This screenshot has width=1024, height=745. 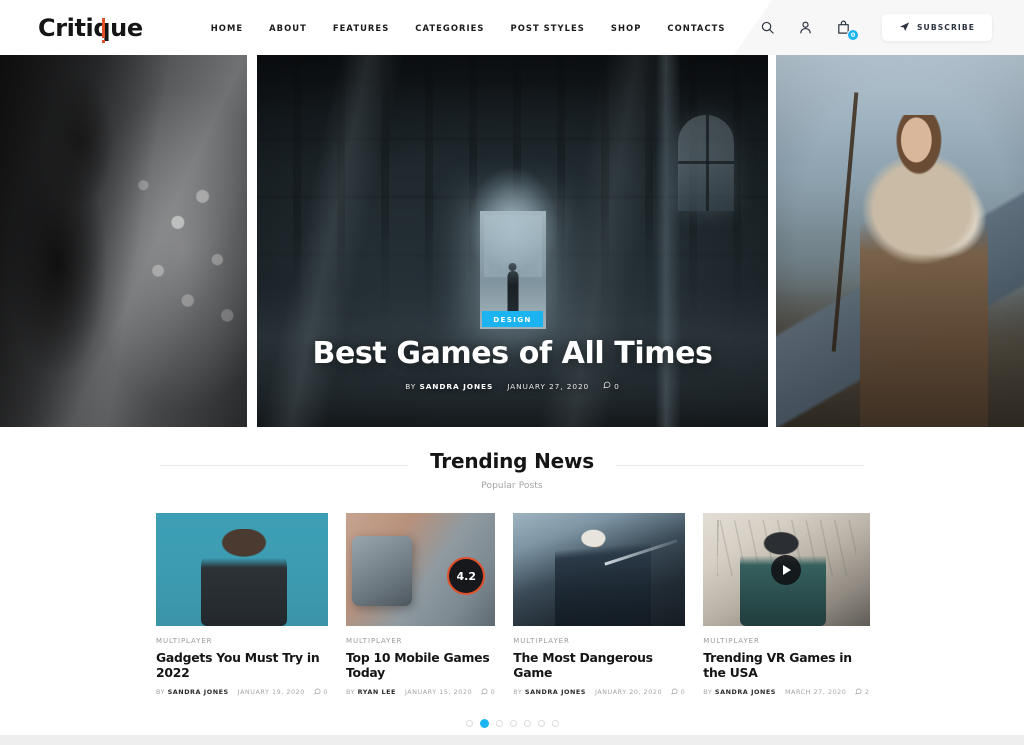 I want to click on nav-item-home: HOME, so click(x=227, y=28).